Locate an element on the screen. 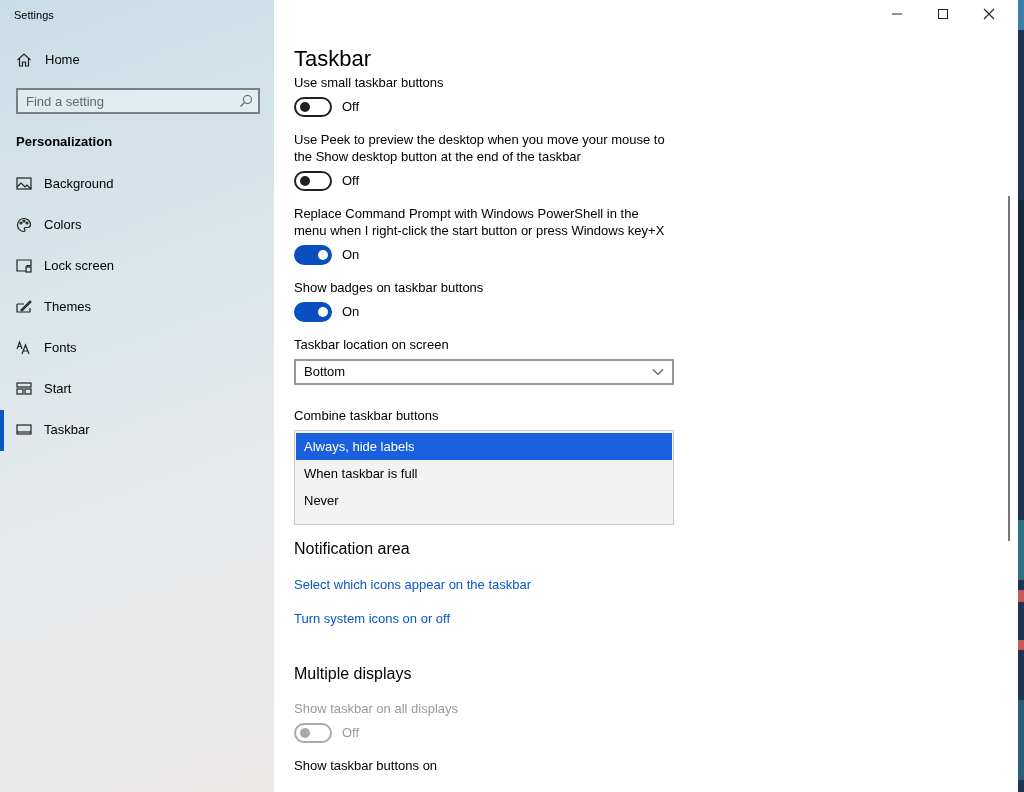 The image size is (1024, 792). settings-link: Turn system icons on or off is located at coordinates (372, 618).